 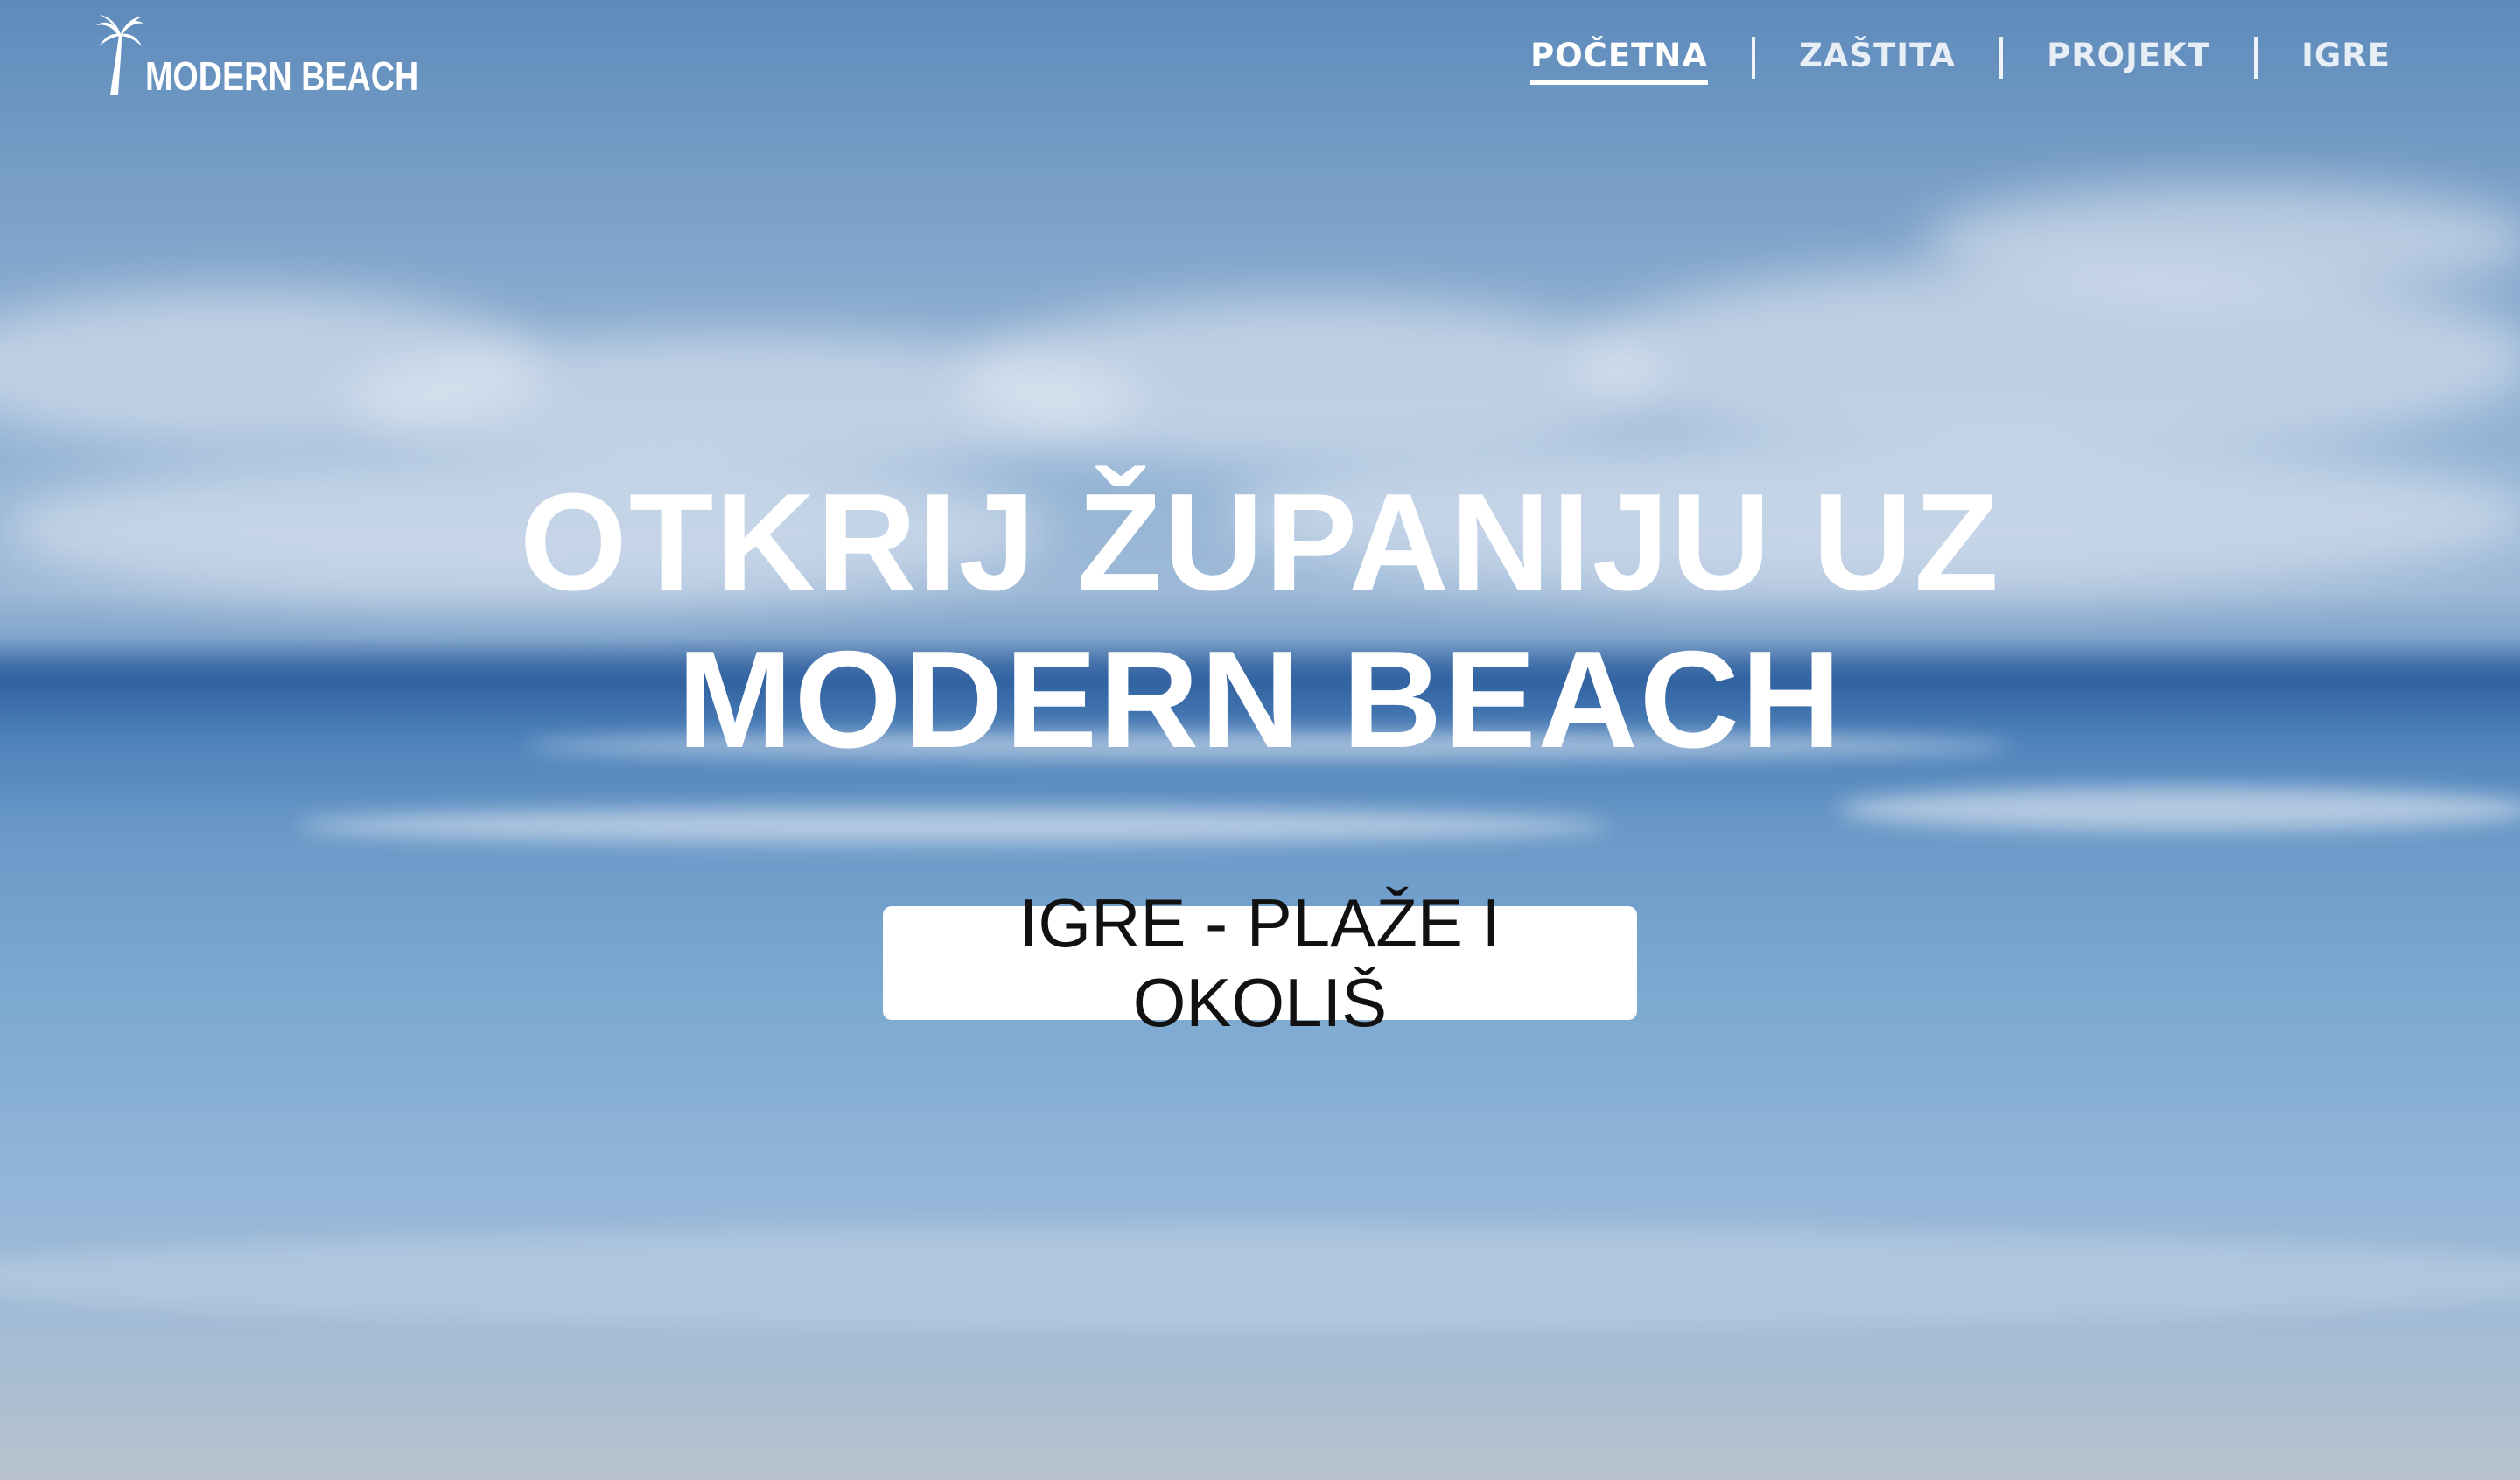 I want to click on logo-text: MODERN BEACH, so click(x=282, y=76).